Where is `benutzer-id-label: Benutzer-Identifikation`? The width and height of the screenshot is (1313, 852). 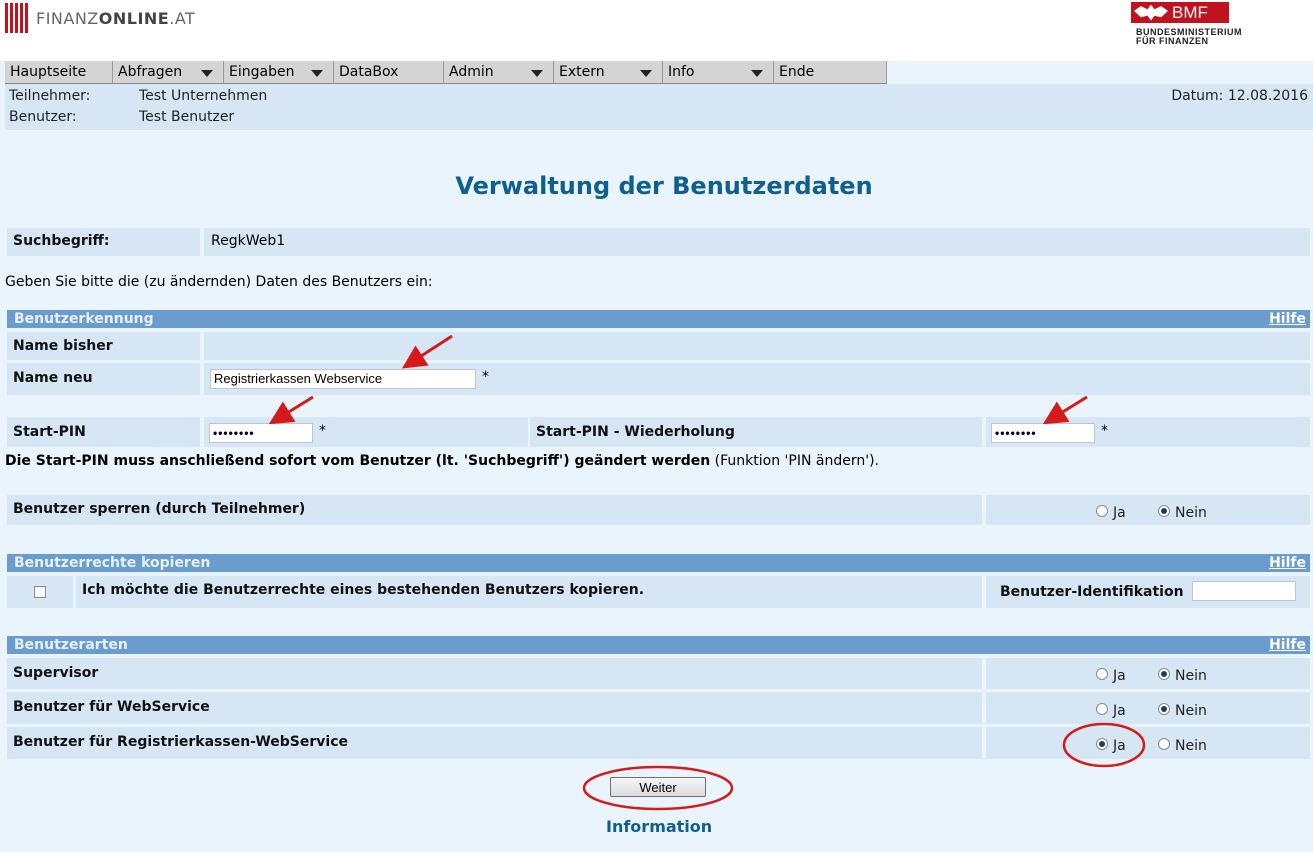 benutzer-id-label: Benutzer-Identifikation is located at coordinates (1092, 592).